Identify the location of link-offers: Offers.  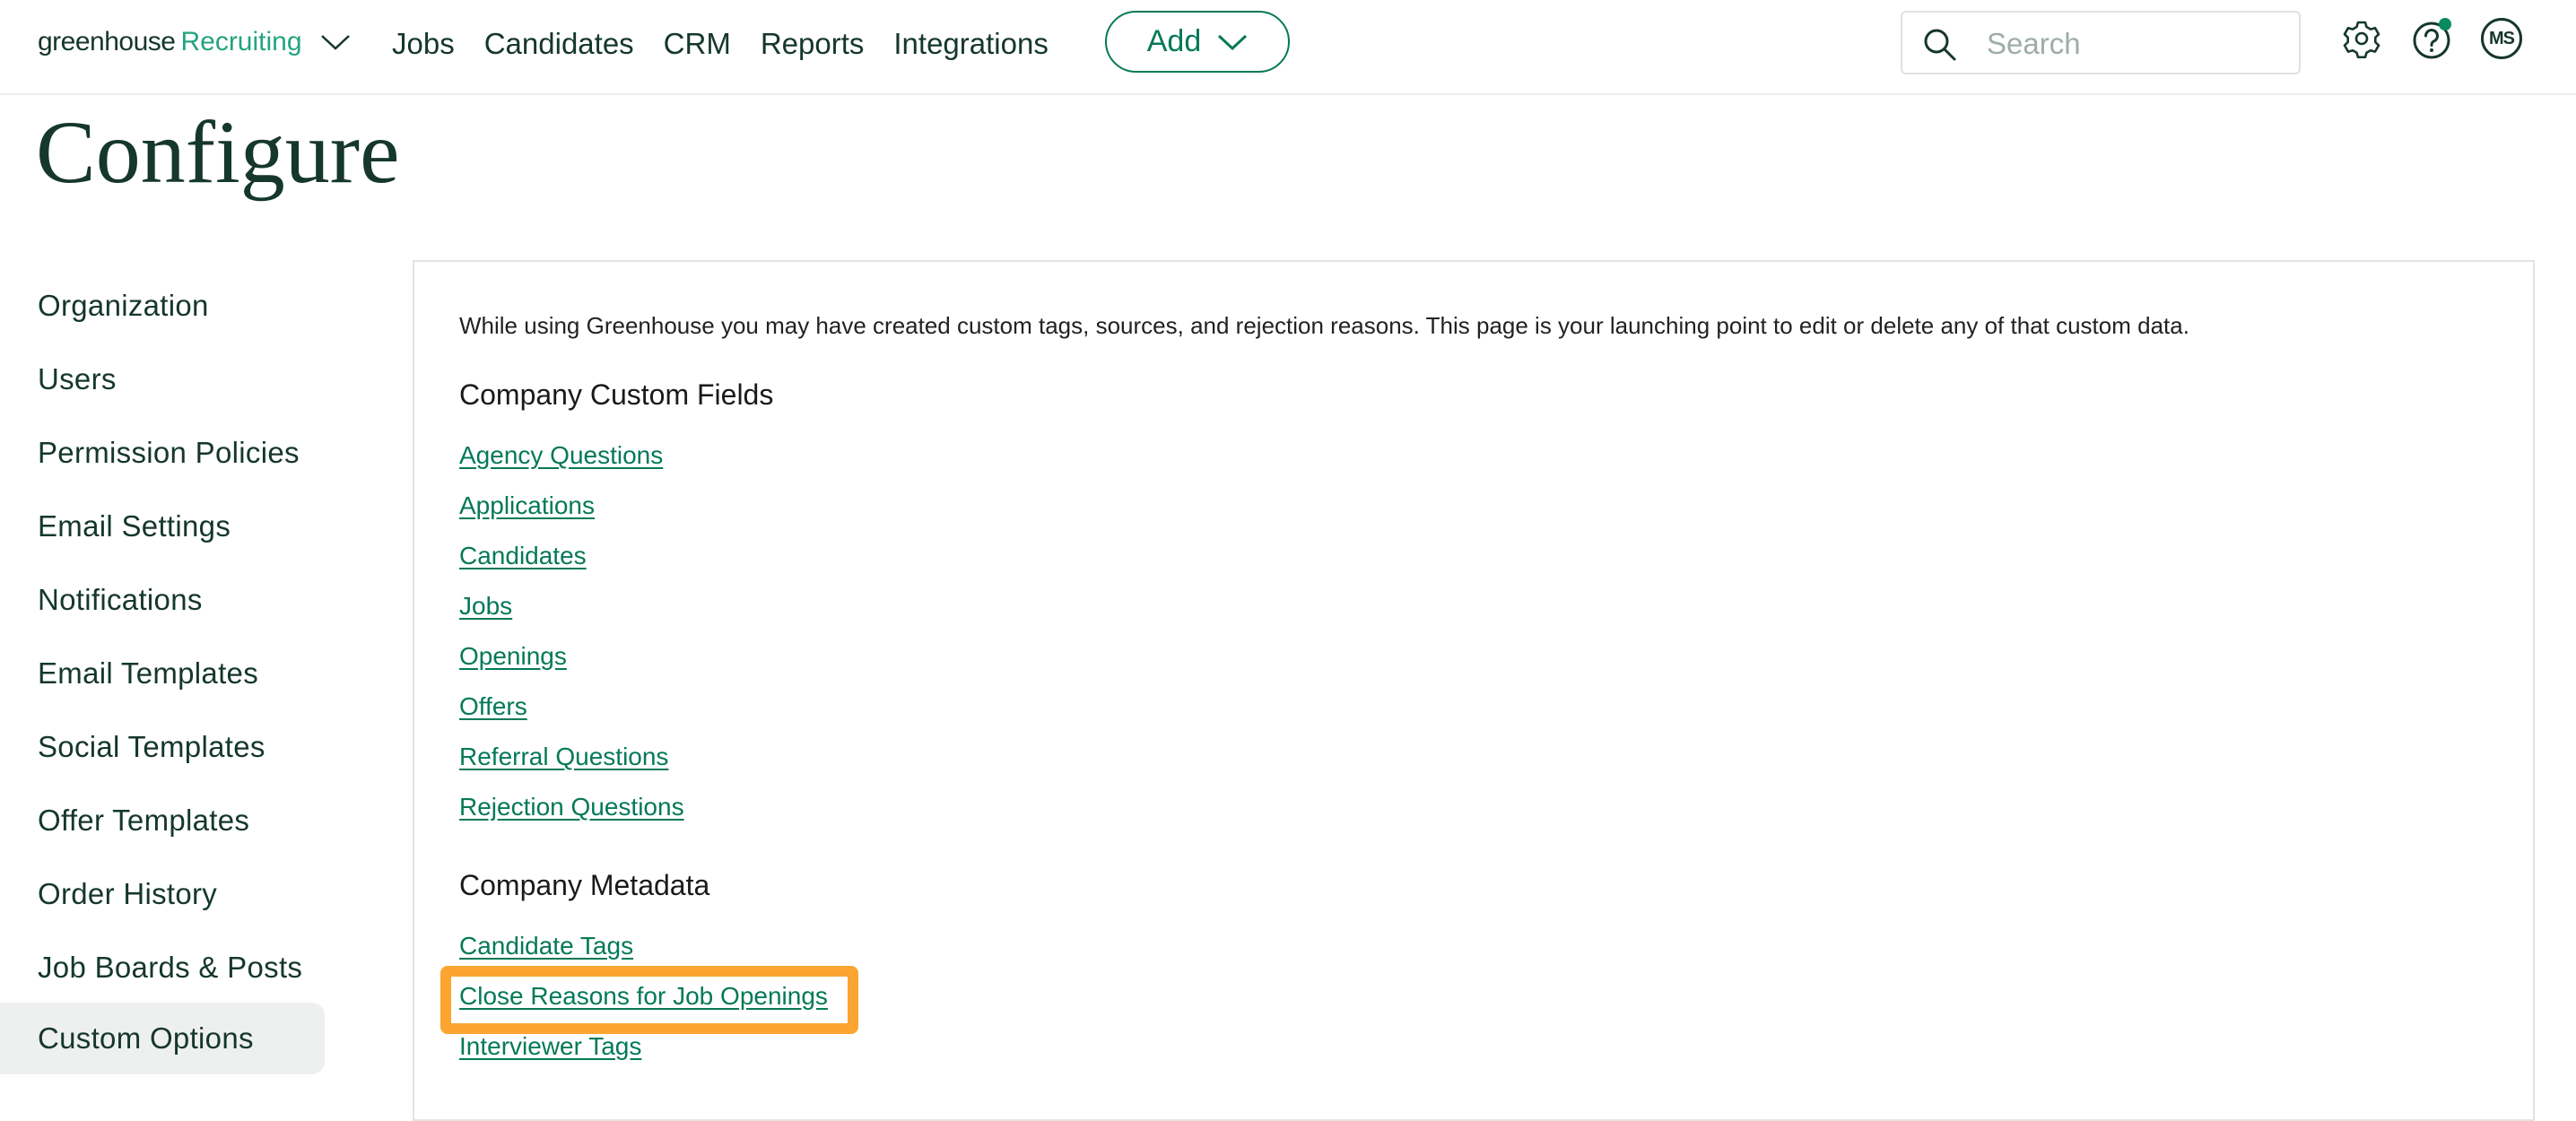
(493, 706).